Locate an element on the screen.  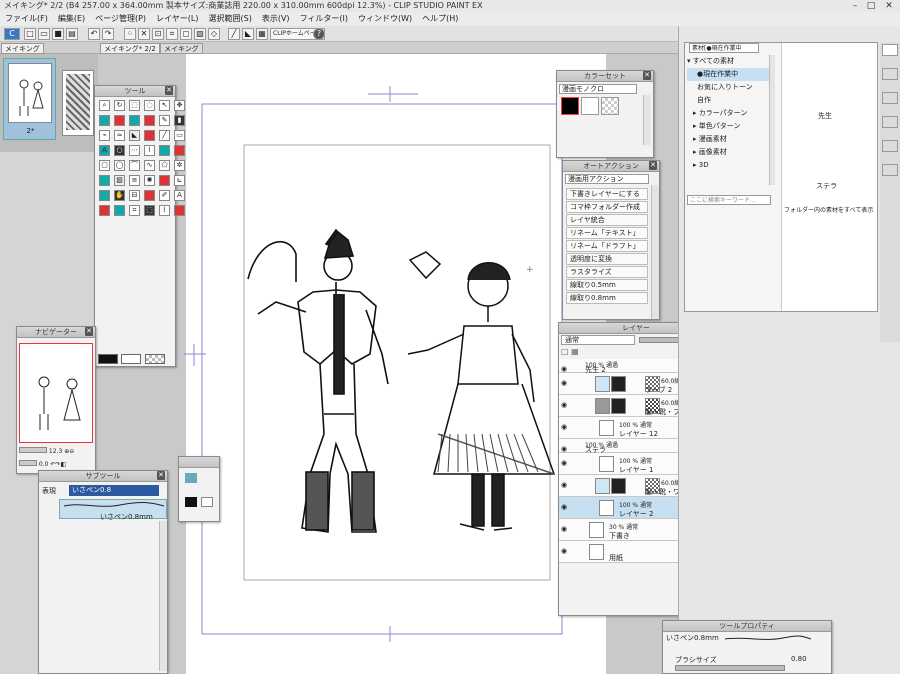
maximize-button: □ is located at coordinates (871, 6).